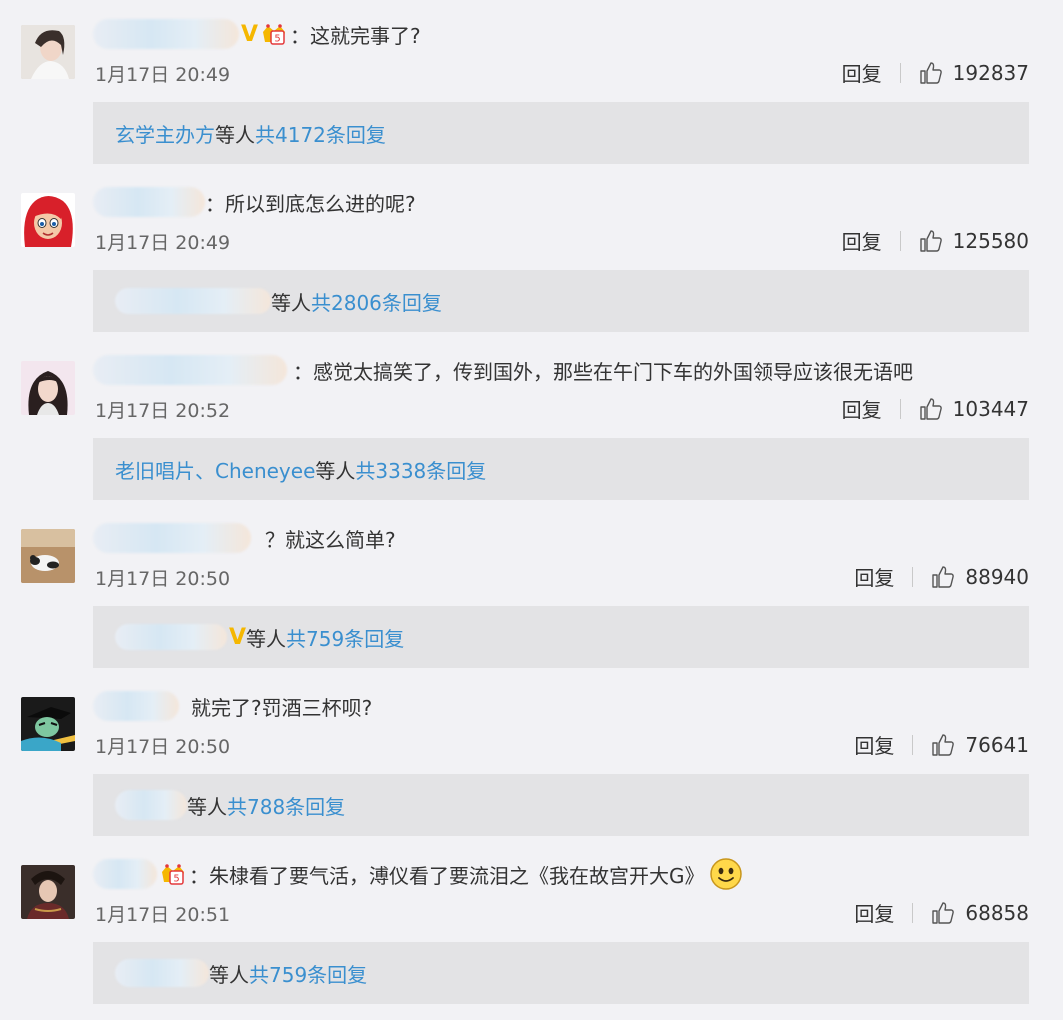  Describe the element at coordinates (990, 240) in the screenshot. I see `like-count: 125580` at that location.